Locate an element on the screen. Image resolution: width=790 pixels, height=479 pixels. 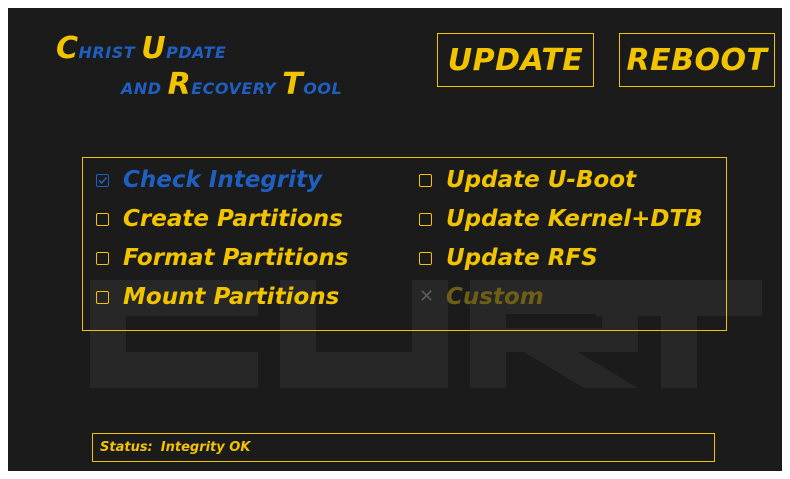
option-update-kernel-dtb: Update Kernel+DTB is located at coordinates (561, 219).